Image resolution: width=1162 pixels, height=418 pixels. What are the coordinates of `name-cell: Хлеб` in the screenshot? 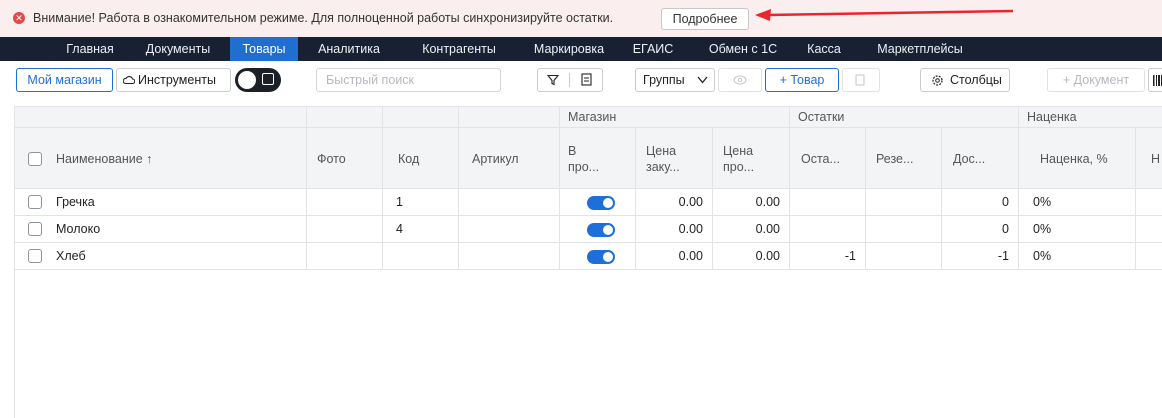 It's located at (161, 256).